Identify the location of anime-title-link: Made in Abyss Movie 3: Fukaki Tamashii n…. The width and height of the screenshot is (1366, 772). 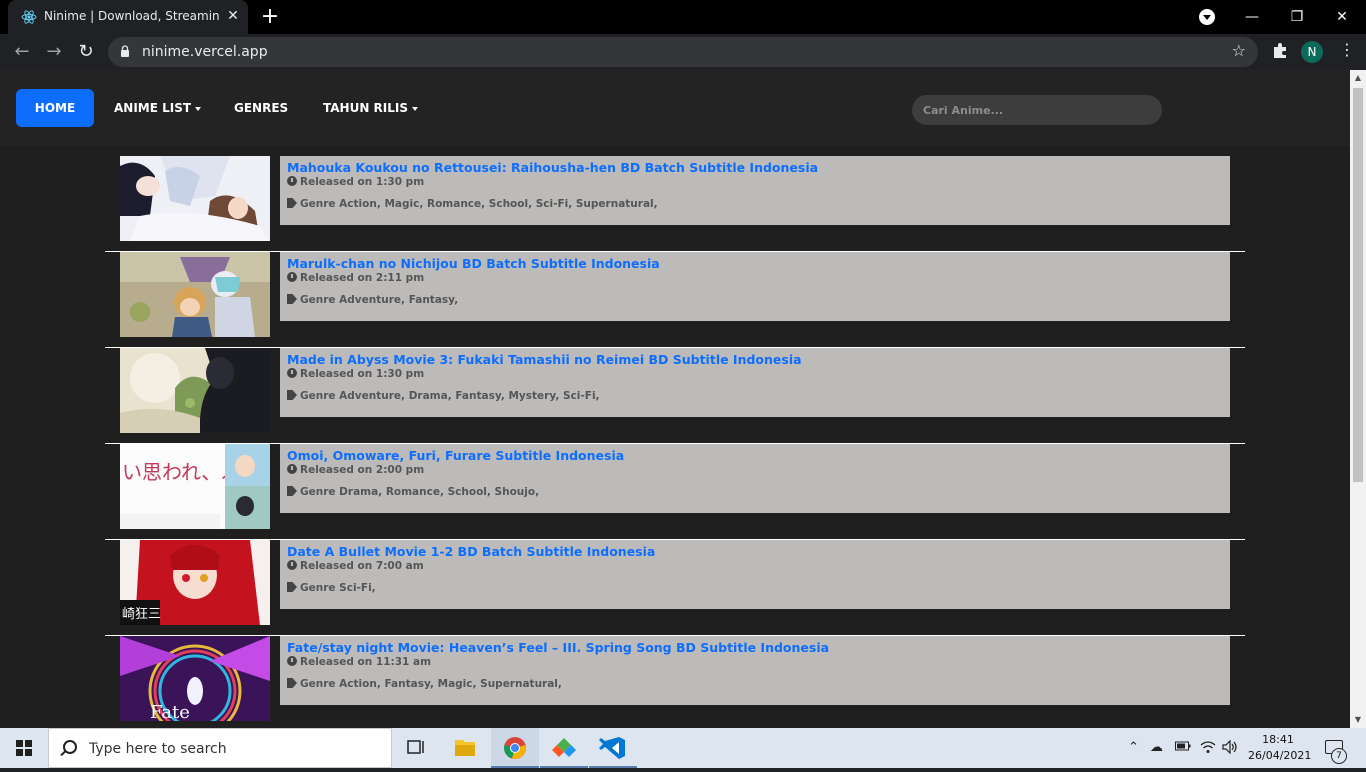
(544, 359).